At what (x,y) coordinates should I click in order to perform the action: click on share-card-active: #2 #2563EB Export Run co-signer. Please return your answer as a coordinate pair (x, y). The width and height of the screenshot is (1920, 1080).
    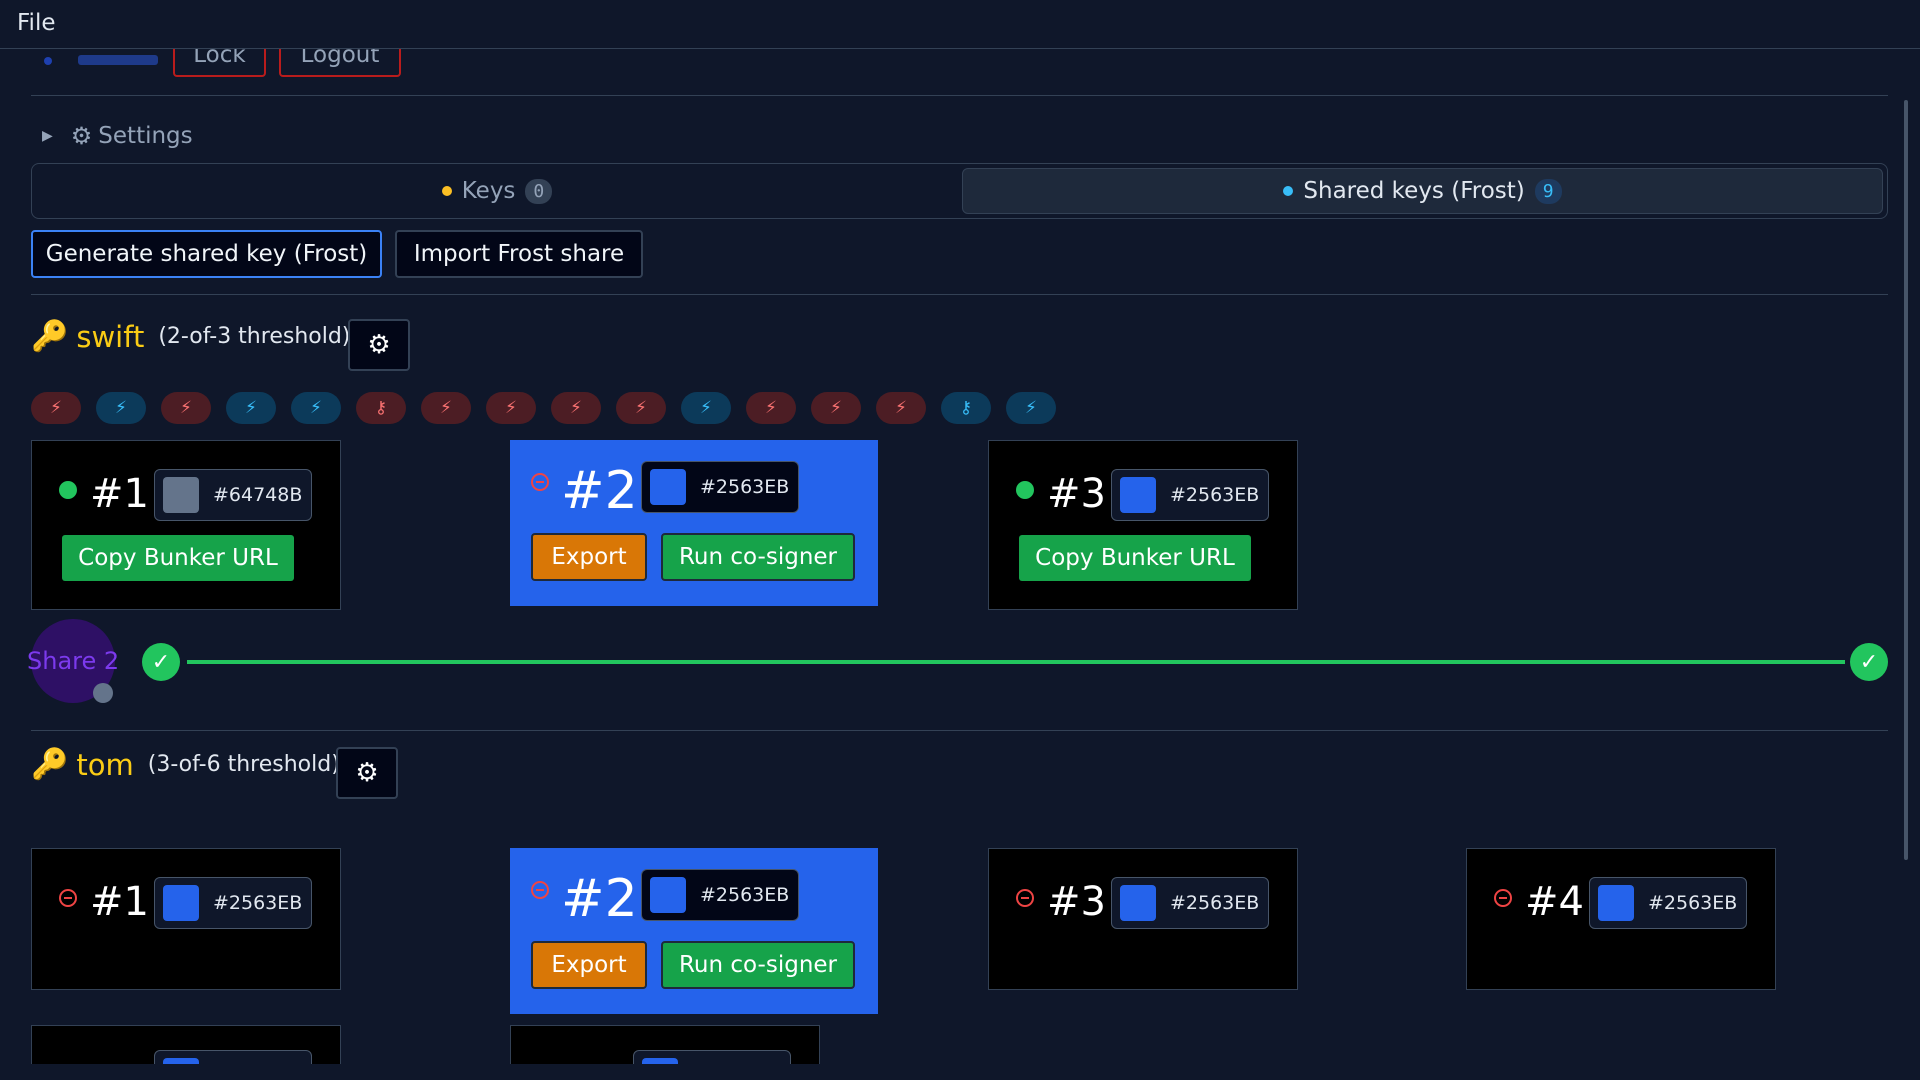
    Looking at the image, I should click on (694, 523).